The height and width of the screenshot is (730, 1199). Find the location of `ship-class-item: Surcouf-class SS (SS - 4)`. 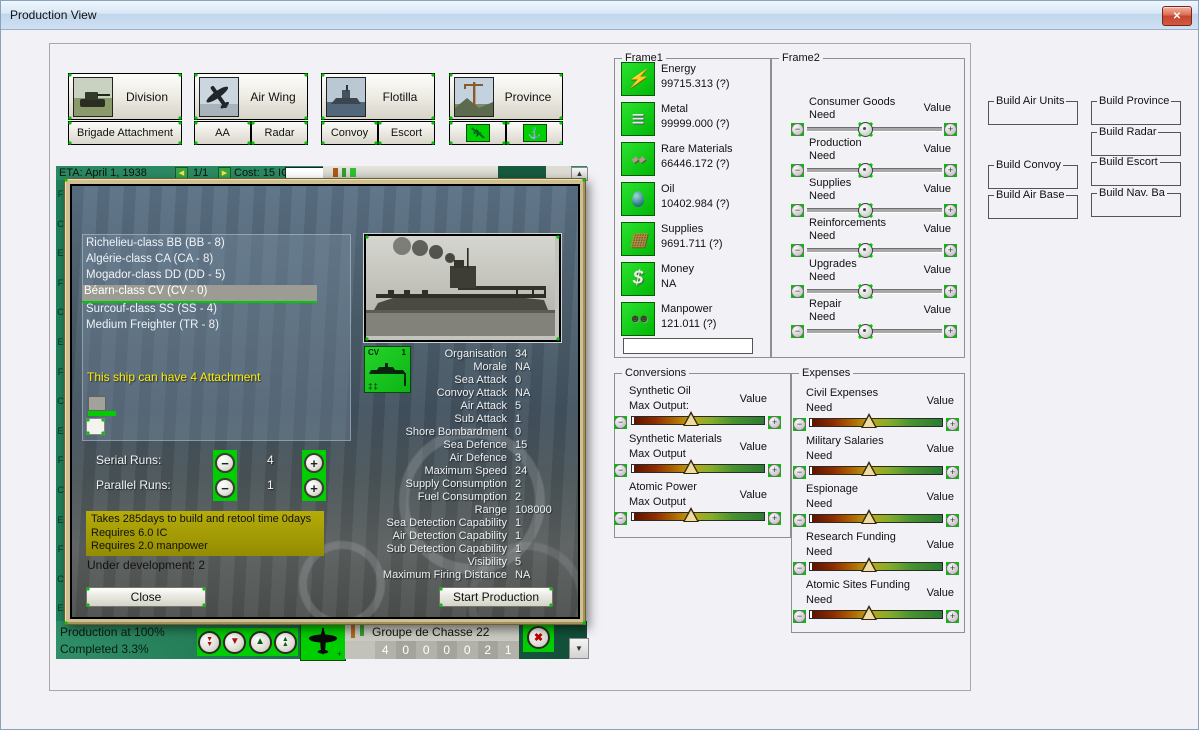

ship-class-item: Surcouf-class SS (SS - 4) is located at coordinates (205, 311).